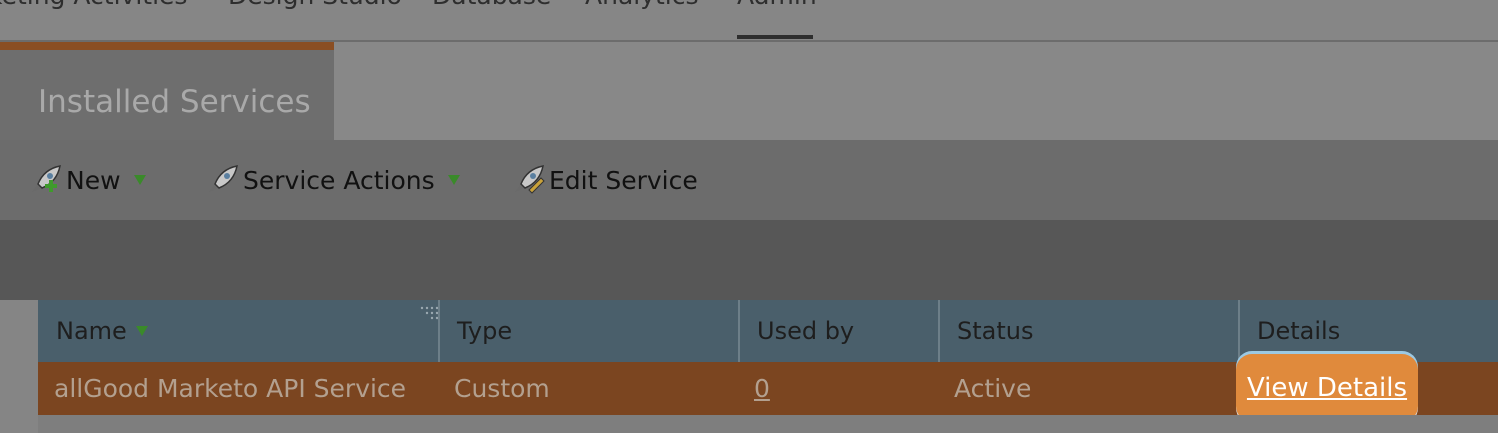 Image resolution: width=1498 pixels, height=433 pixels. I want to click on sort-arrow-icon, so click(141, 331).